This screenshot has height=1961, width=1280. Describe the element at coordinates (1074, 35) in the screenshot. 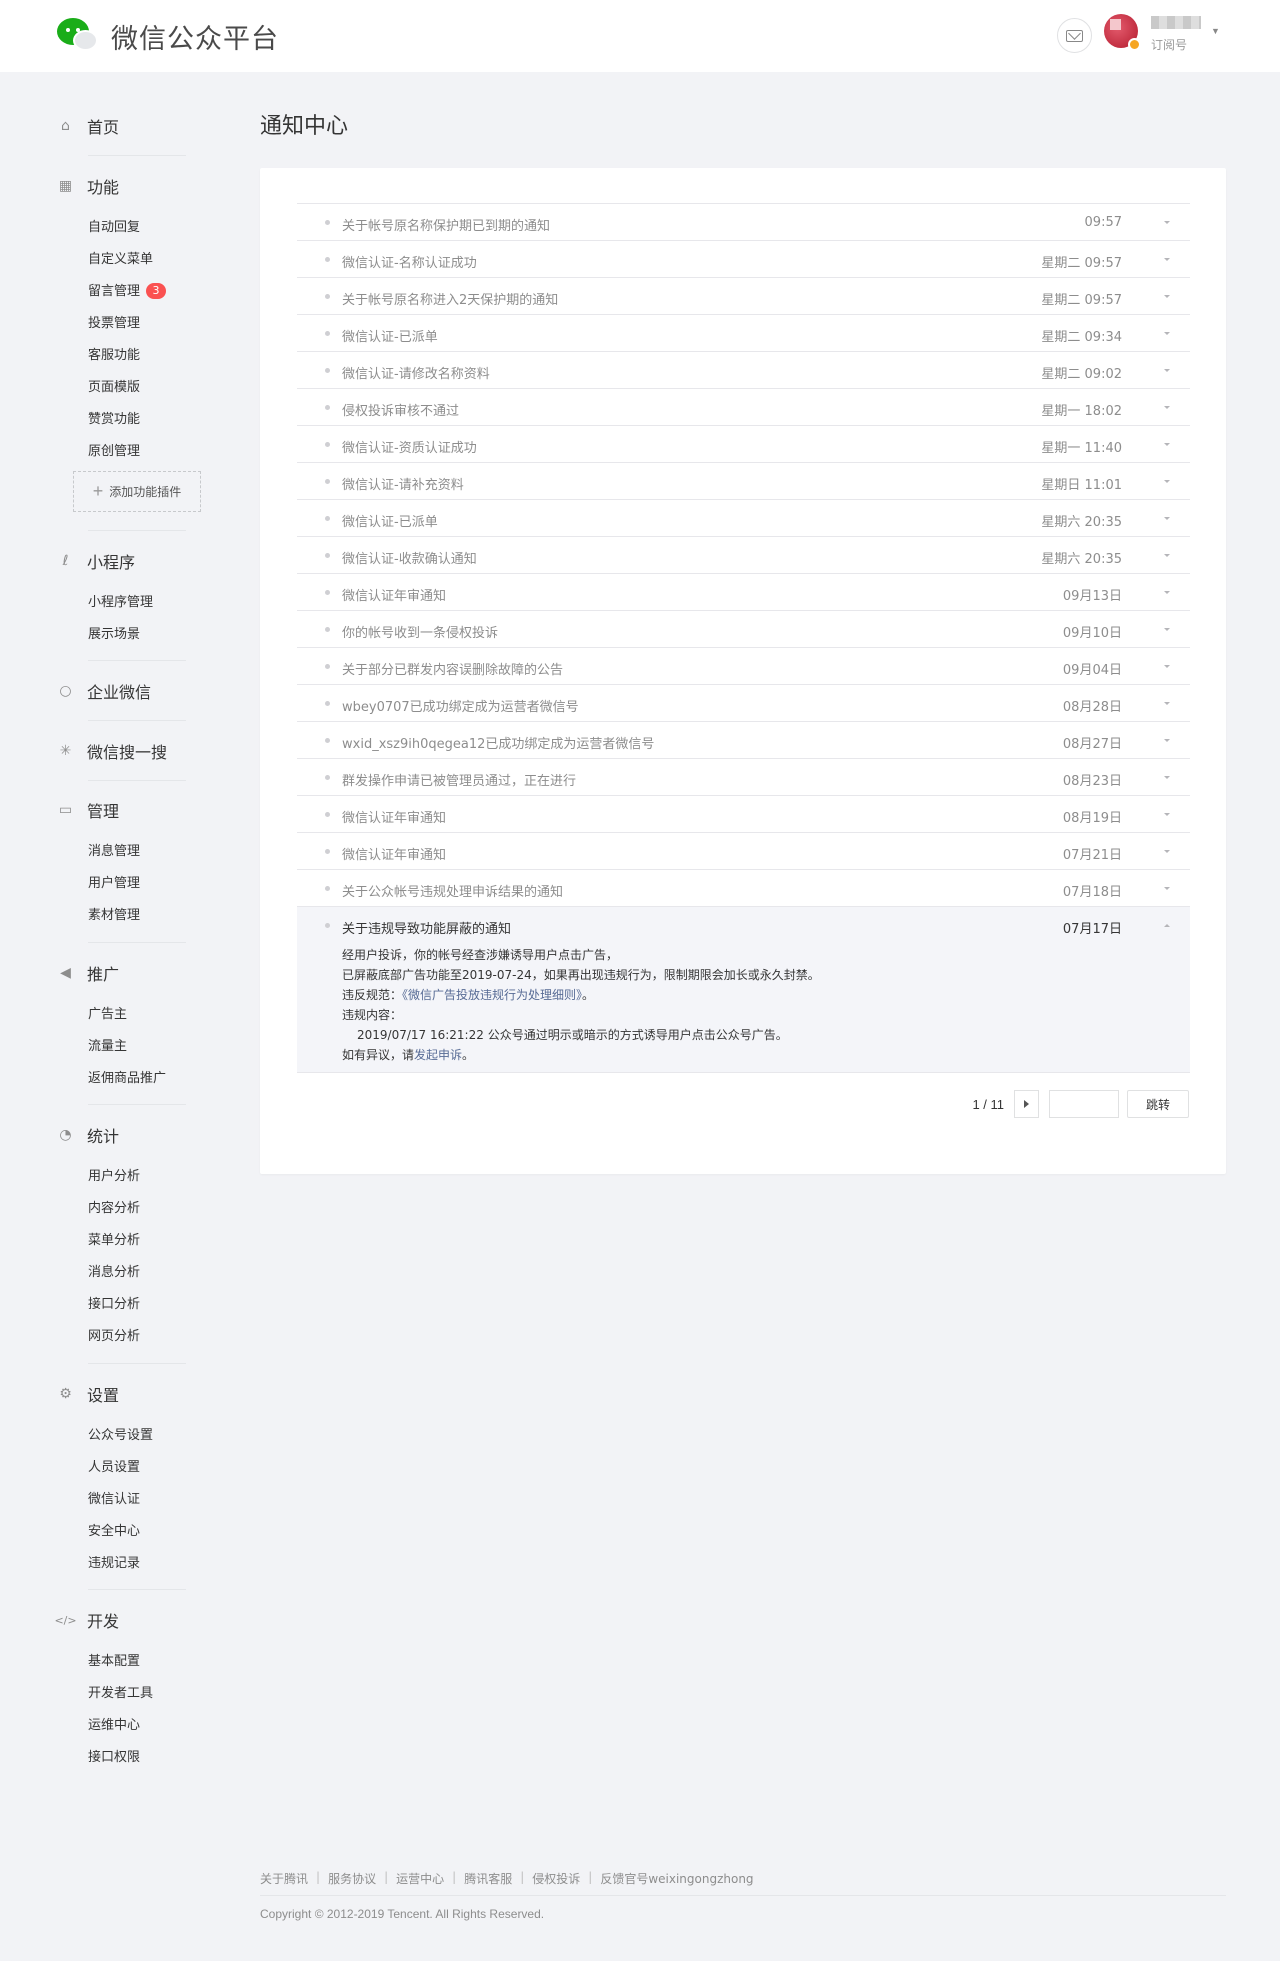

I see `messages-button` at that location.